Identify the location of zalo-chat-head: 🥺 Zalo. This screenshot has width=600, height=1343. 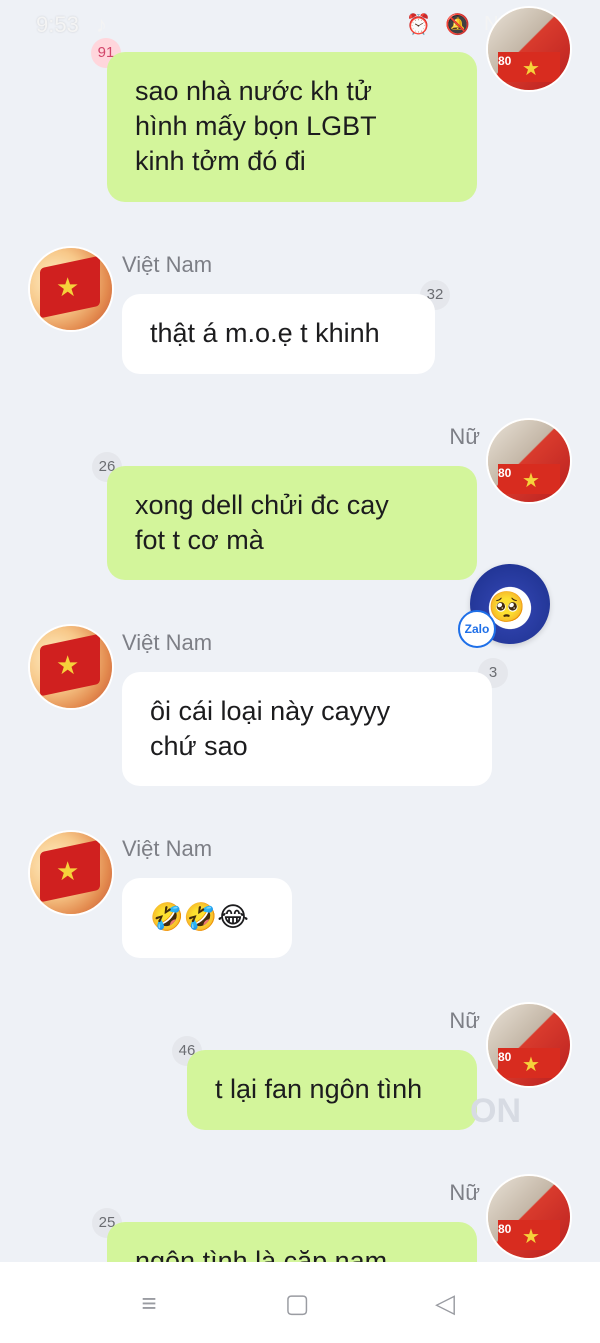
(504, 606).